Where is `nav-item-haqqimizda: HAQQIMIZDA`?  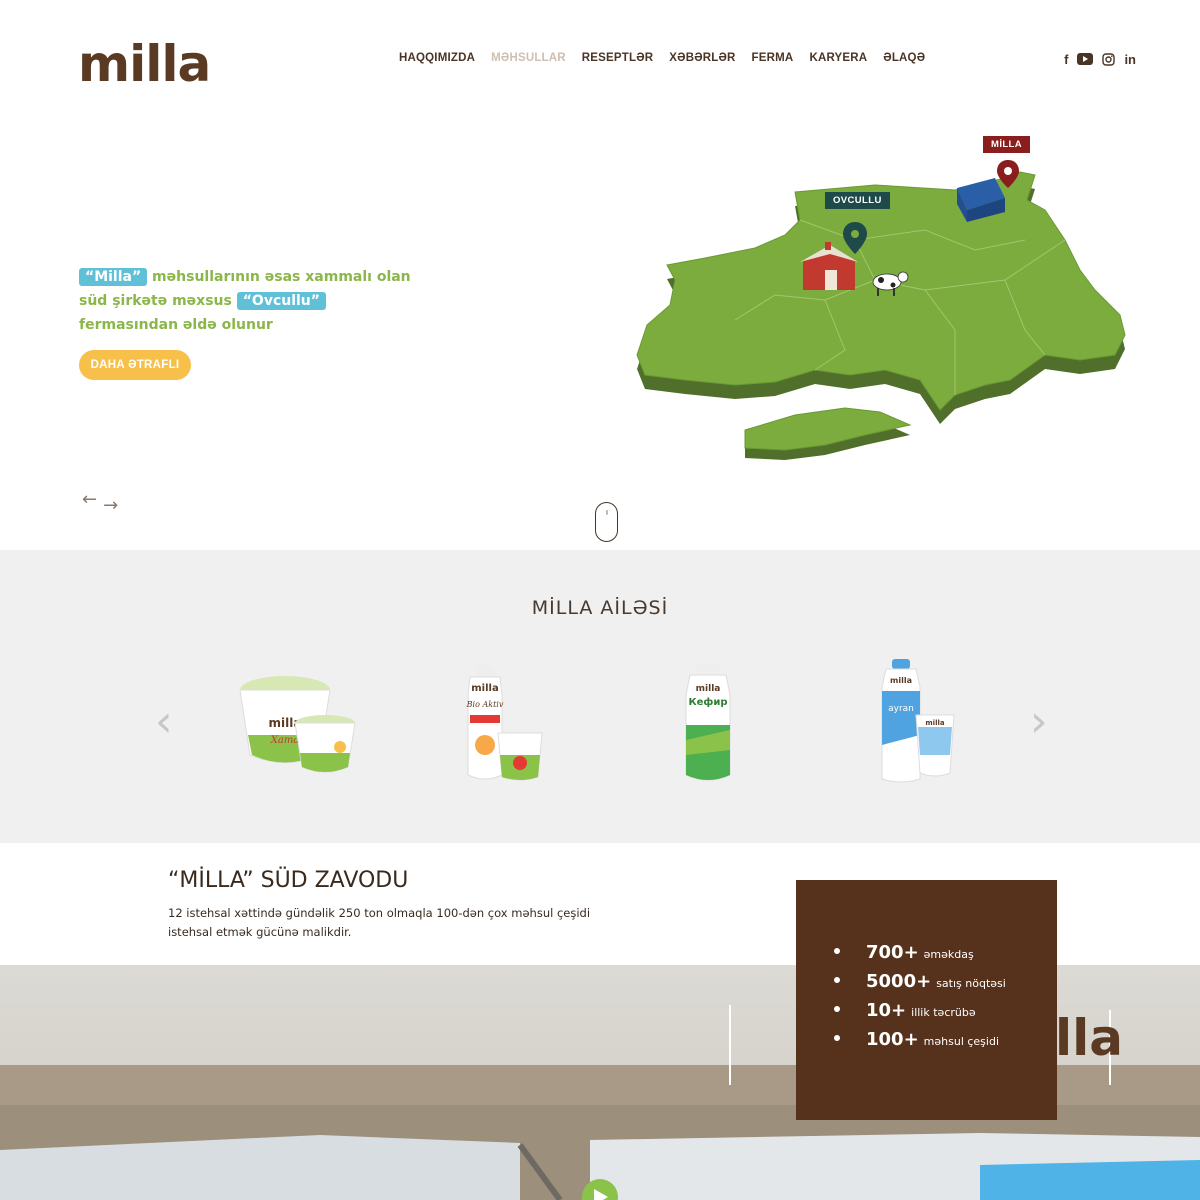
nav-item-haqqimizda: HAQQIMIZDA is located at coordinates (437, 58).